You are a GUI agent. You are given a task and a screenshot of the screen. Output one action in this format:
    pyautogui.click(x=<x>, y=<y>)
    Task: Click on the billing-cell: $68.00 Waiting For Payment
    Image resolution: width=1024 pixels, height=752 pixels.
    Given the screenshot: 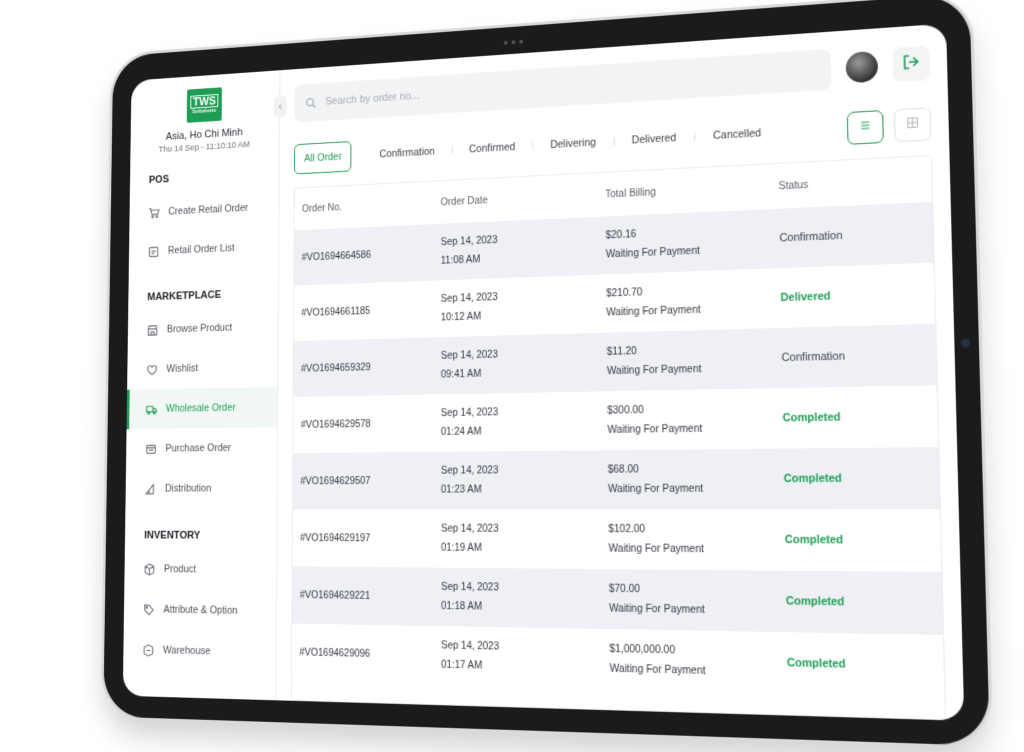 What is the action you would take?
    pyautogui.click(x=696, y=479)
    